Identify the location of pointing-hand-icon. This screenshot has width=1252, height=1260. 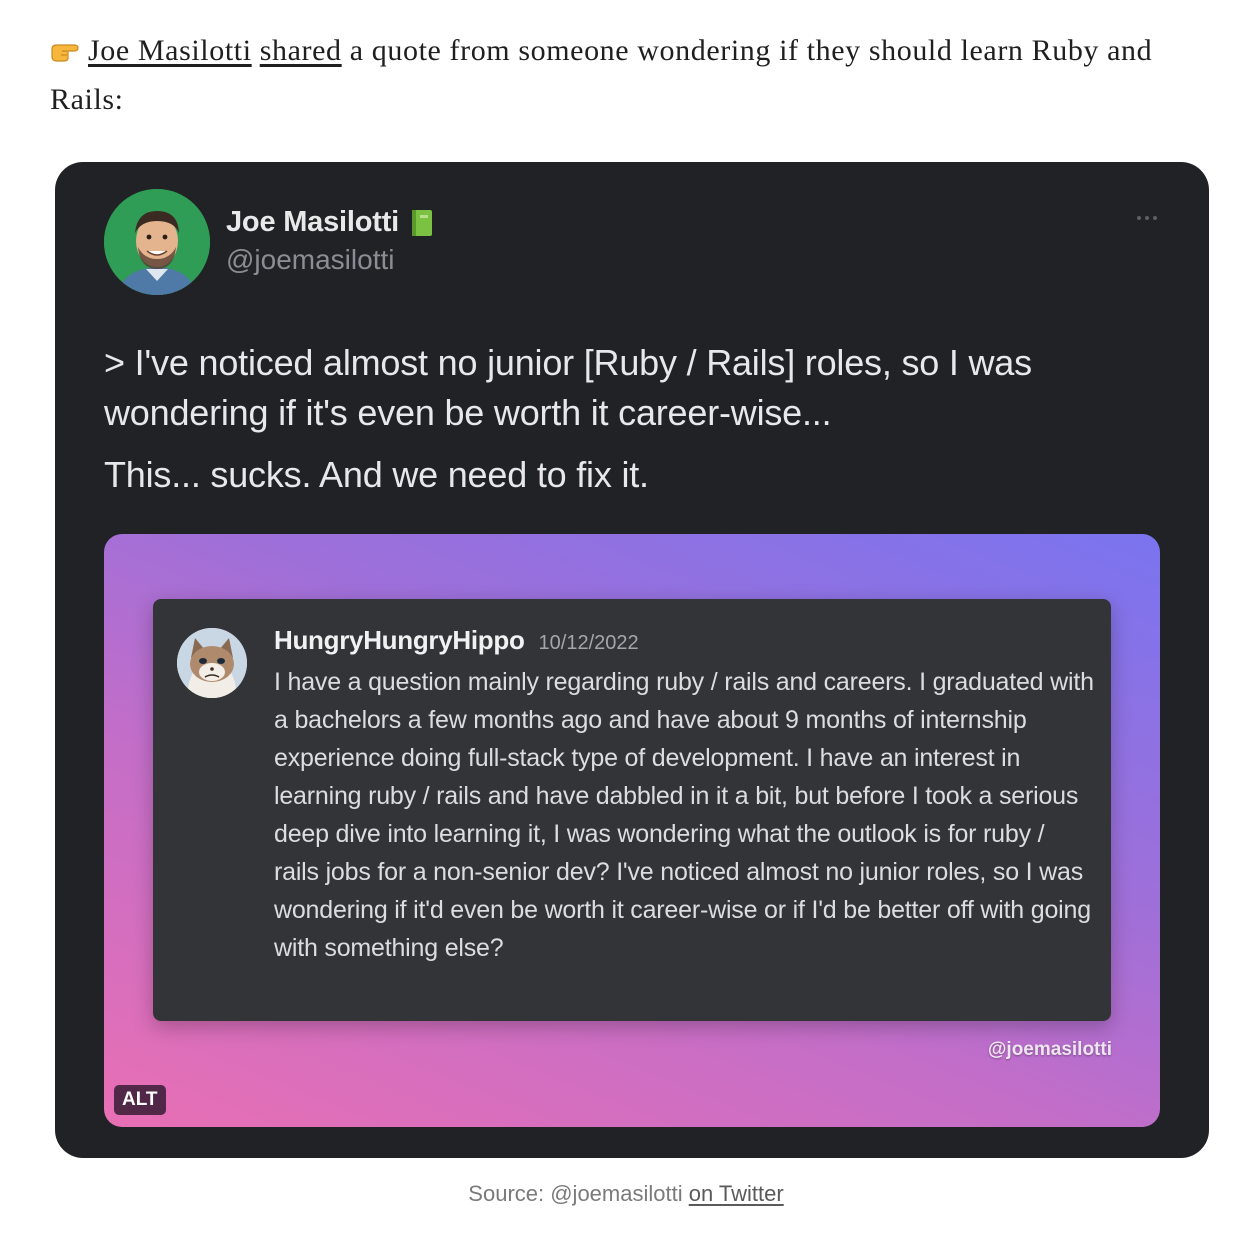
(65, 53).